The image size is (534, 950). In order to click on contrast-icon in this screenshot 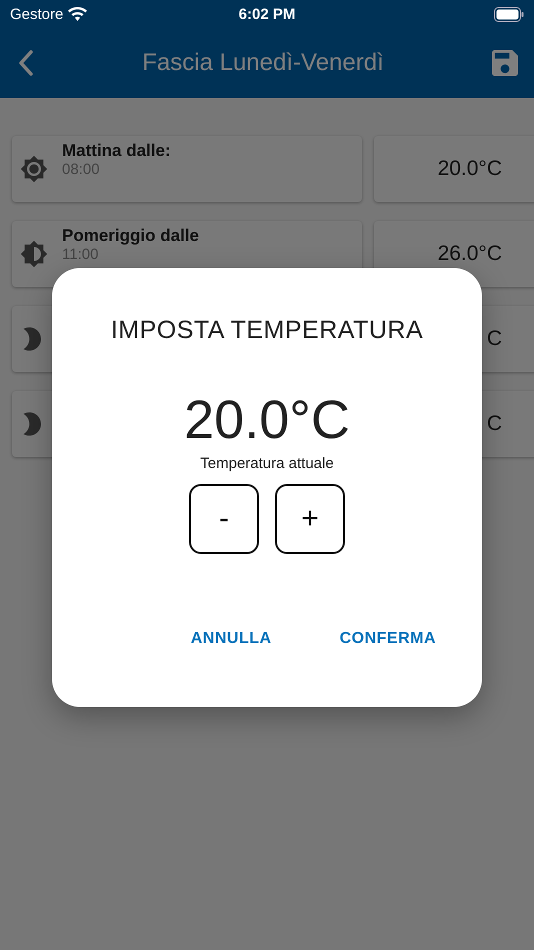, I will do `click(34, 254)`.